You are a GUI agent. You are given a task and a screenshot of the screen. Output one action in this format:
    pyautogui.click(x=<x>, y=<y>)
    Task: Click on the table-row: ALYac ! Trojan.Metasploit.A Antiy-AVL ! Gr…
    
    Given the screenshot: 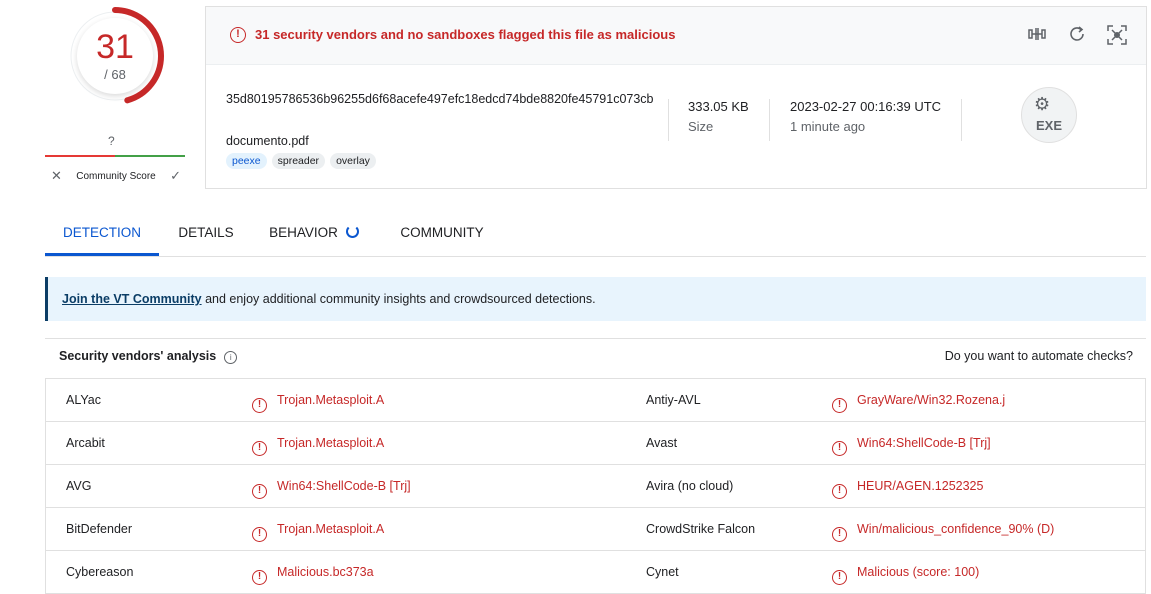 What is the action you would take?
    pyautogui.click(x=595, y=400)
    